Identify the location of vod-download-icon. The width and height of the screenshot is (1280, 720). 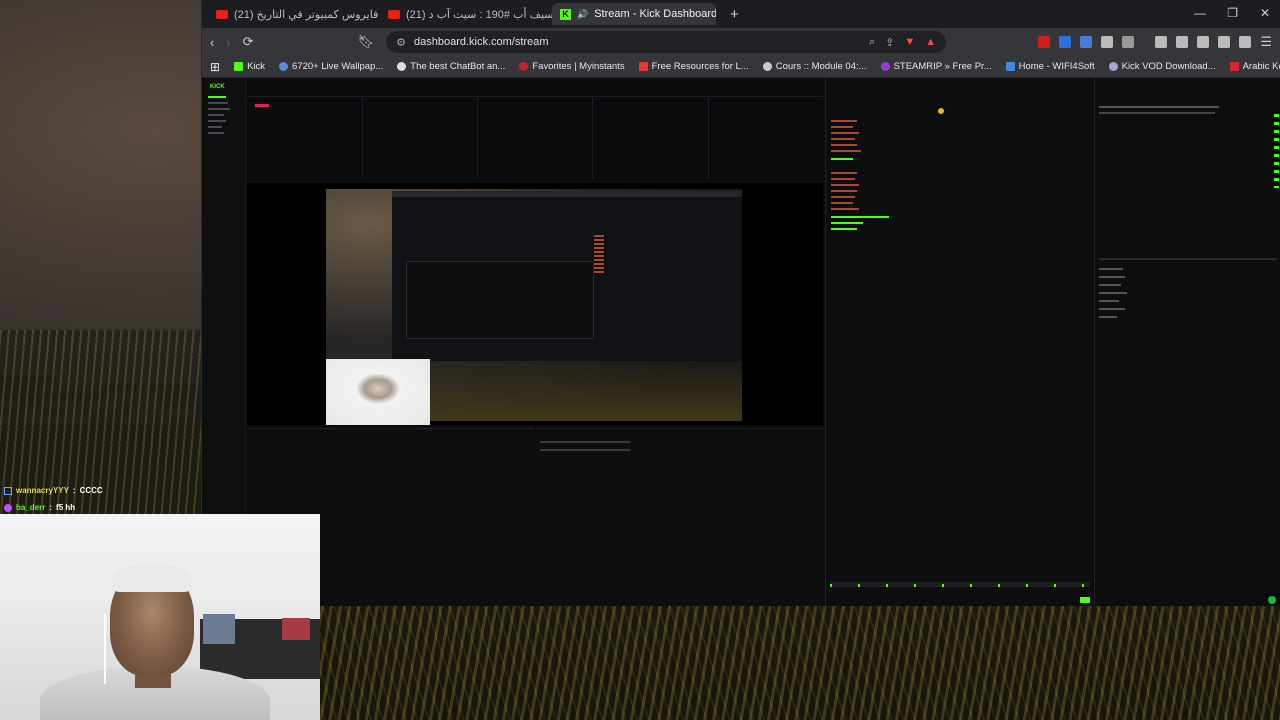
(1113, 66).